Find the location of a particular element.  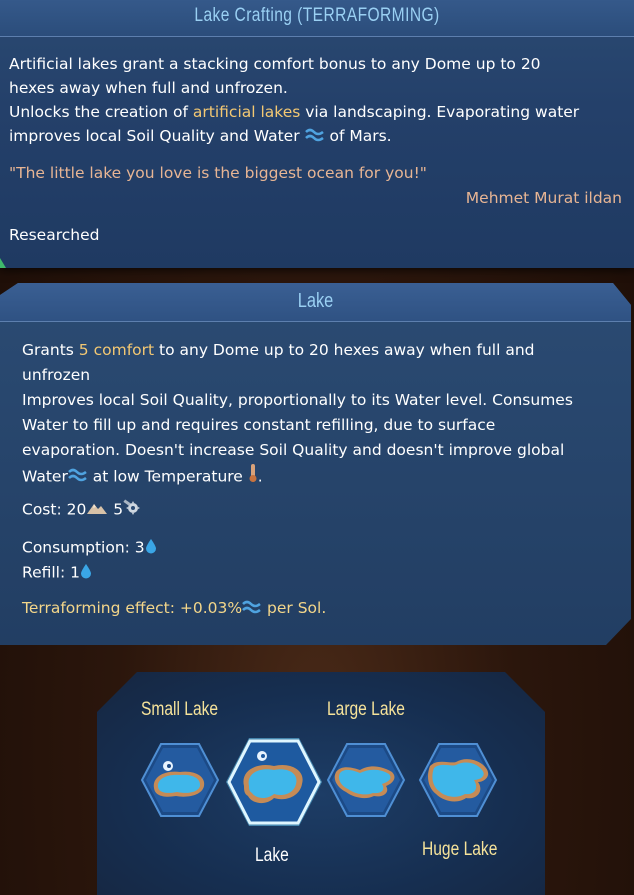

refill-line: Refill: 1 is located at coordinates (57, 573).